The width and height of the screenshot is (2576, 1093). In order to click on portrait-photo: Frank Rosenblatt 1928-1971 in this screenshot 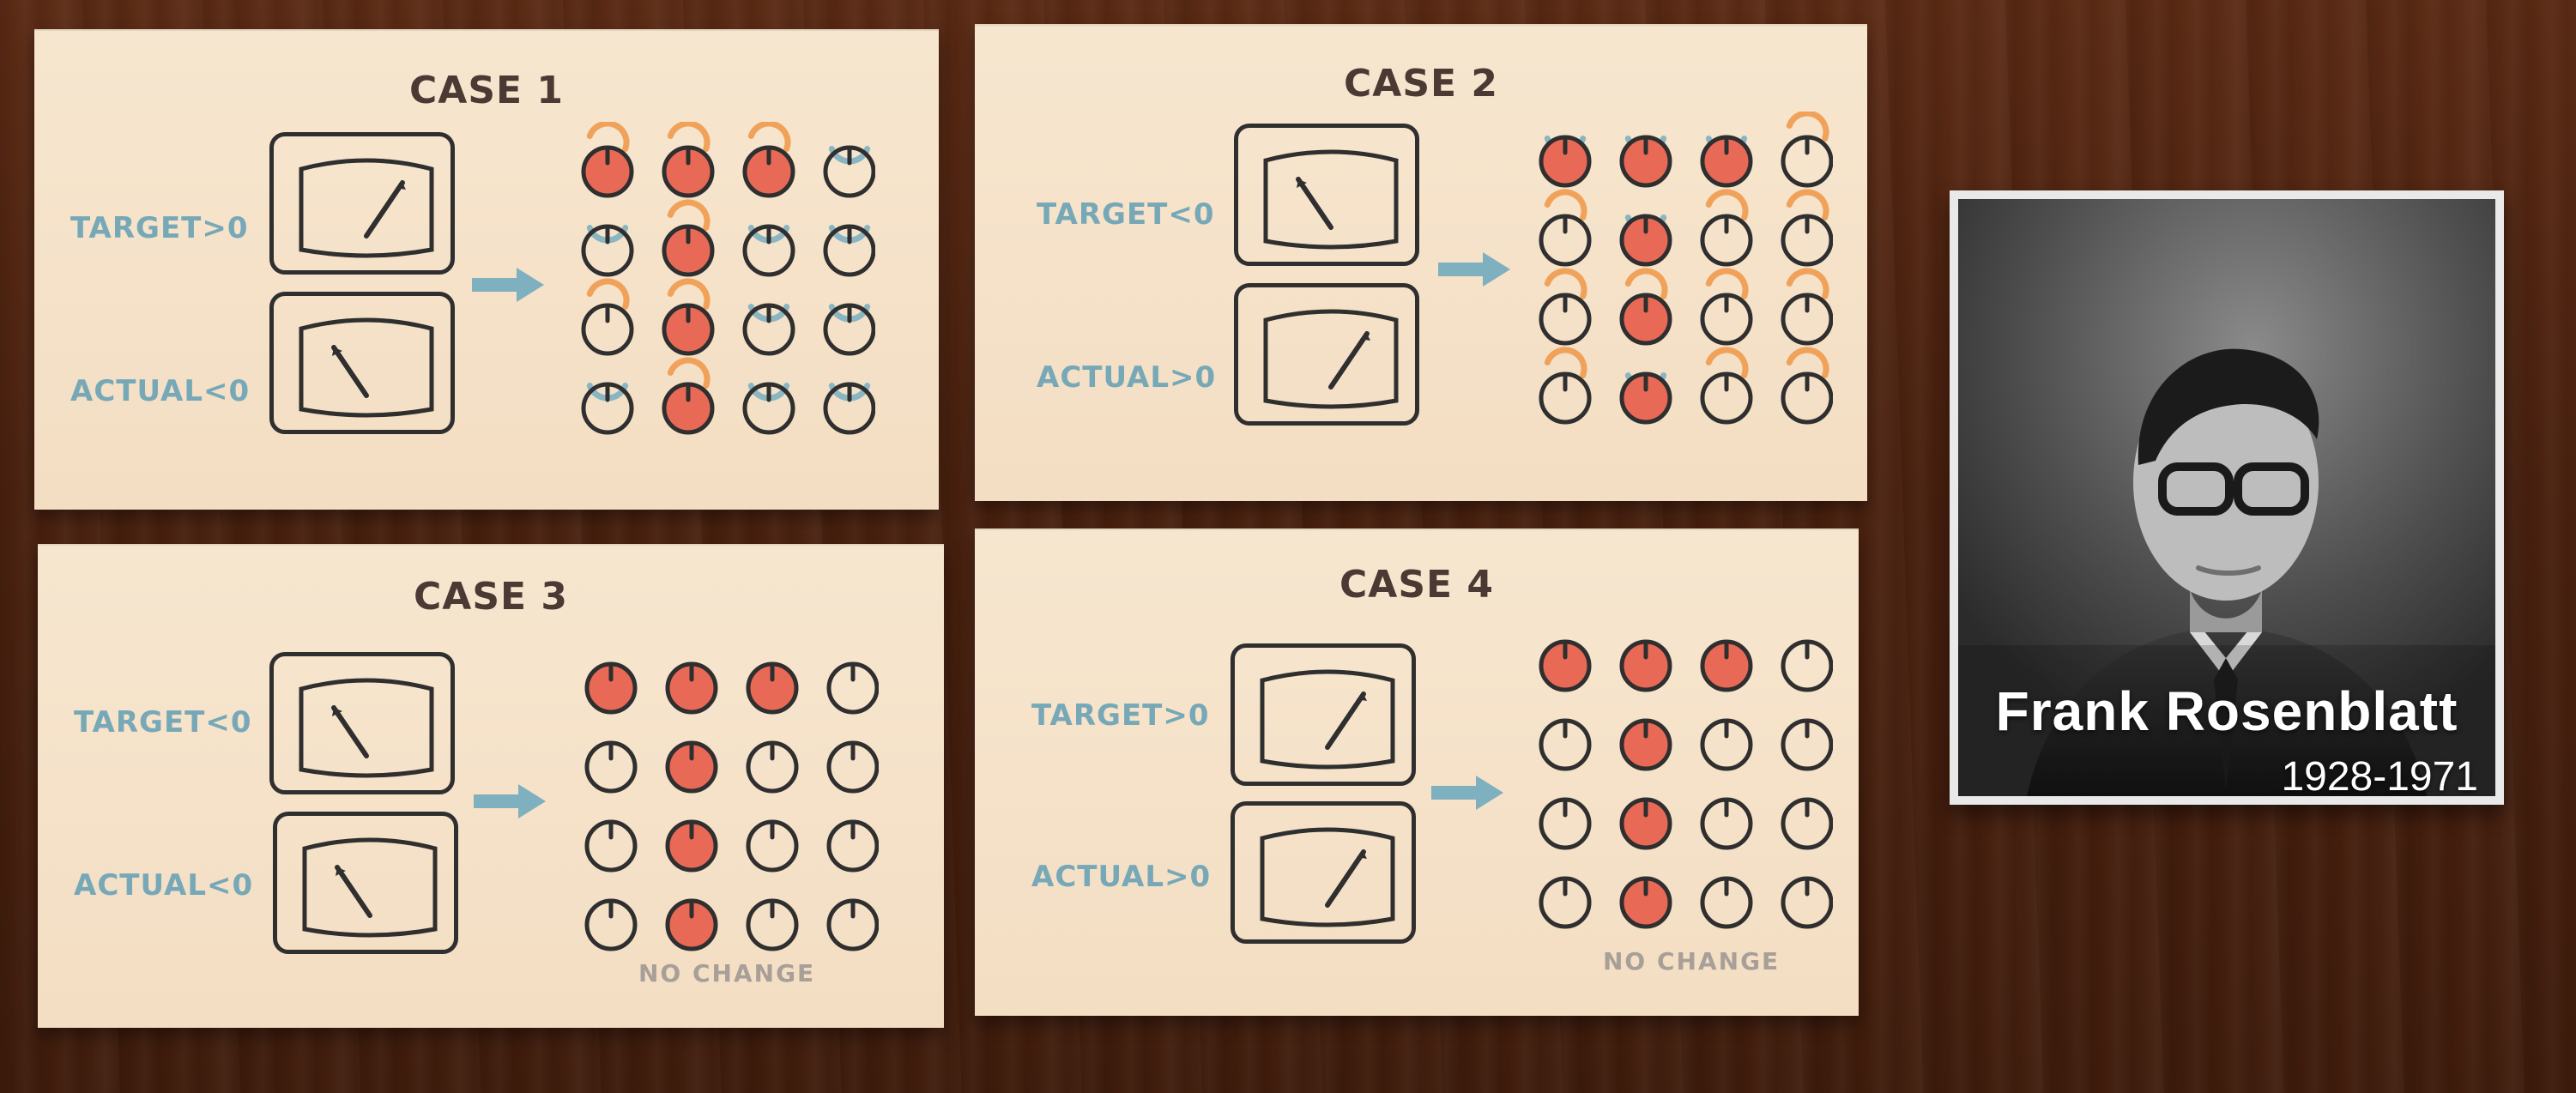, I will do `click(2226, 497)`.